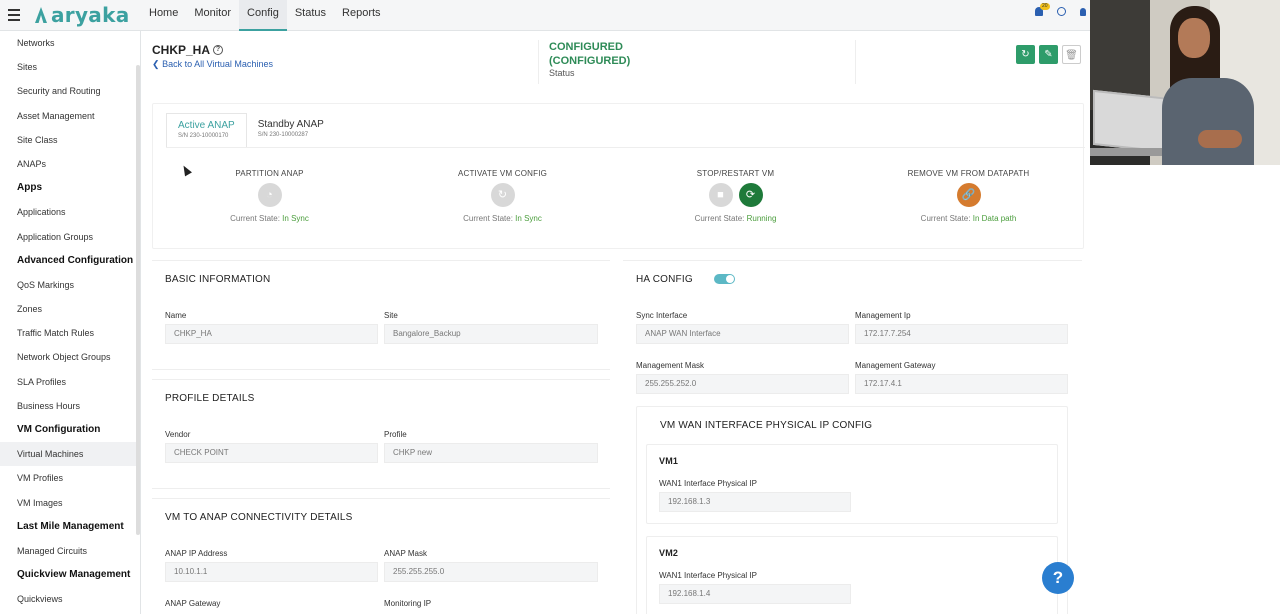 The height and width of the screenshot is (614, 1280). What do you see at coordinates (669, 553) in the screenshot?
I see `vm2-title: VM2` at bounding box center [669, 553].